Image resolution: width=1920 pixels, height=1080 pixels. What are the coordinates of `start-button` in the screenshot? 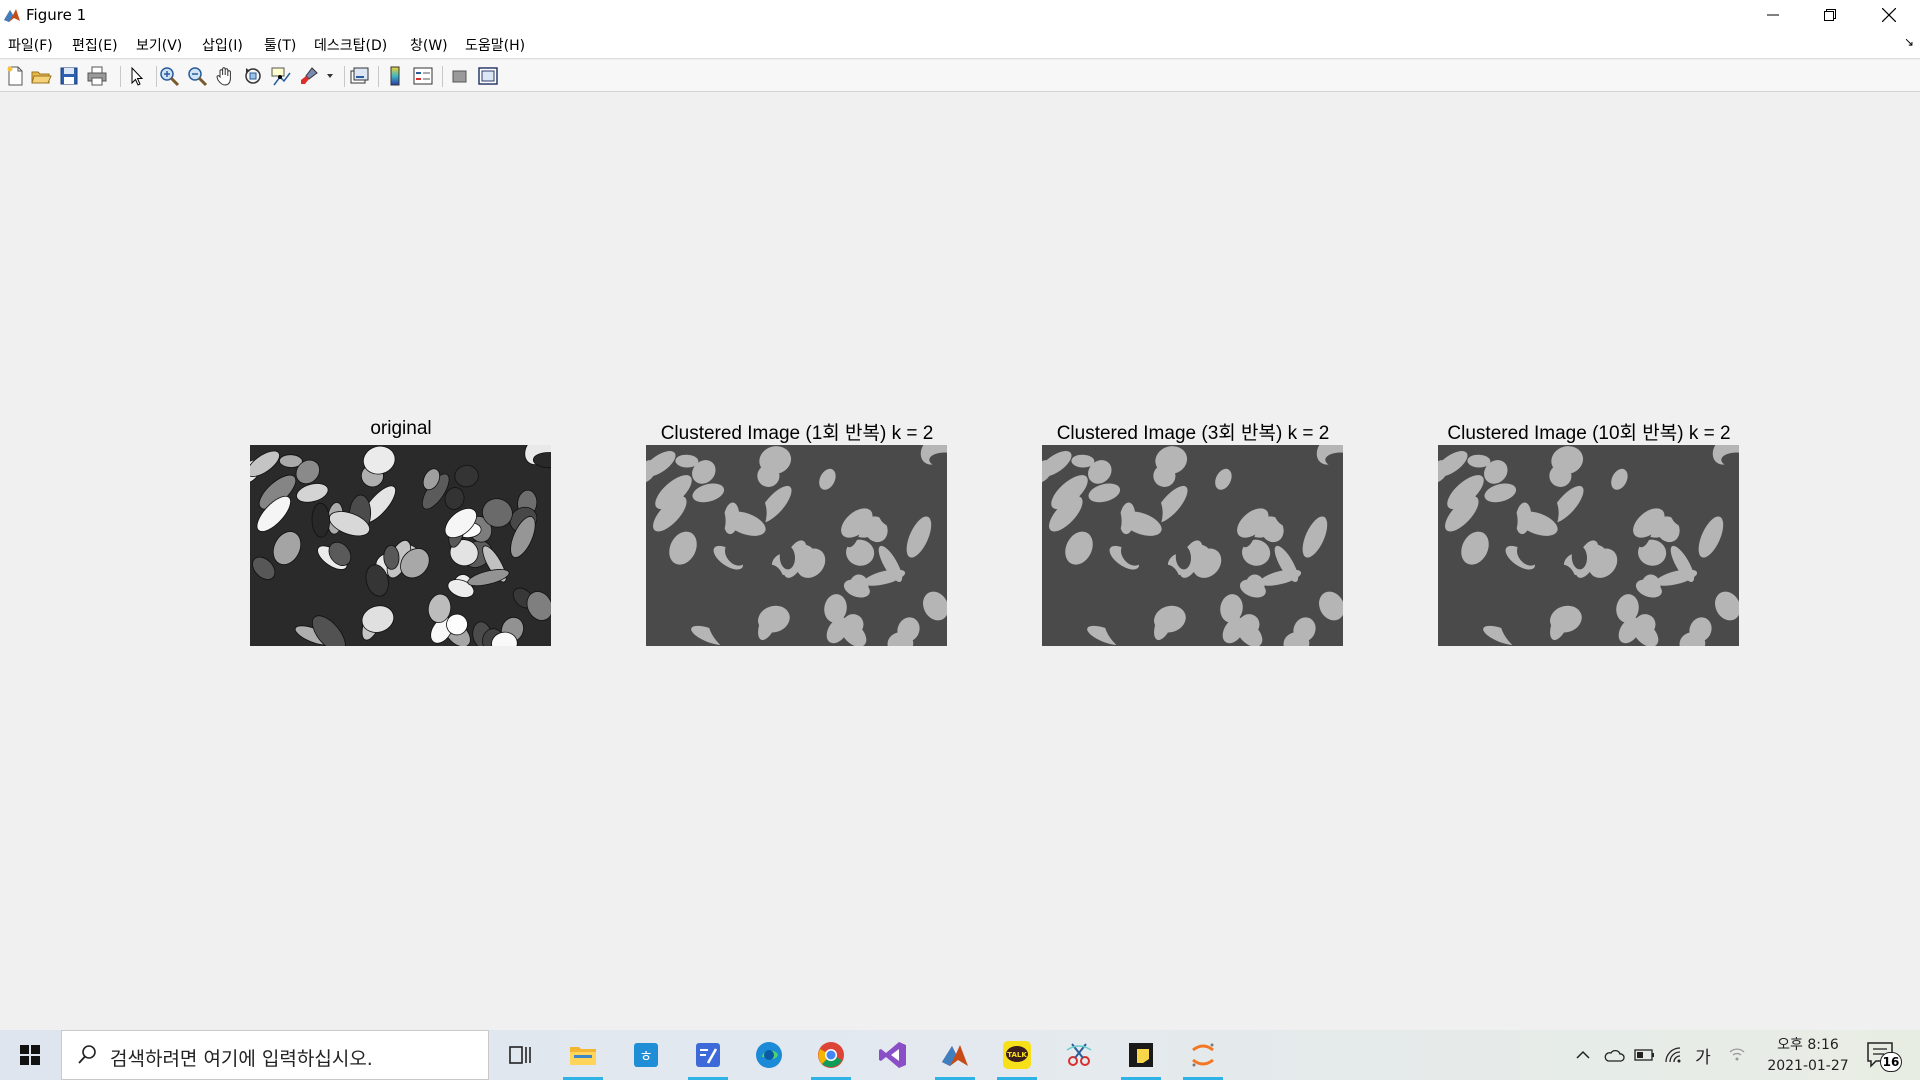 It's located at (30, 1055).